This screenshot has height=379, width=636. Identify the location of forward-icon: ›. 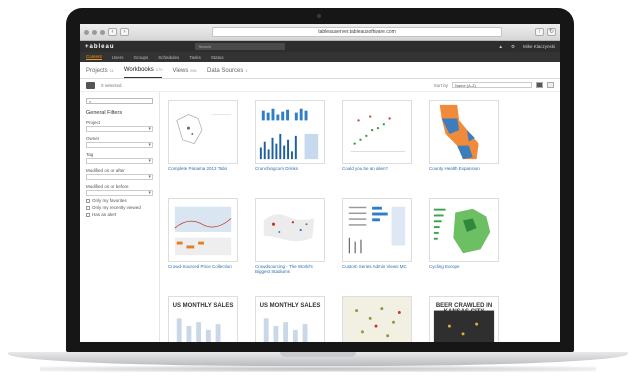
(124, 32).